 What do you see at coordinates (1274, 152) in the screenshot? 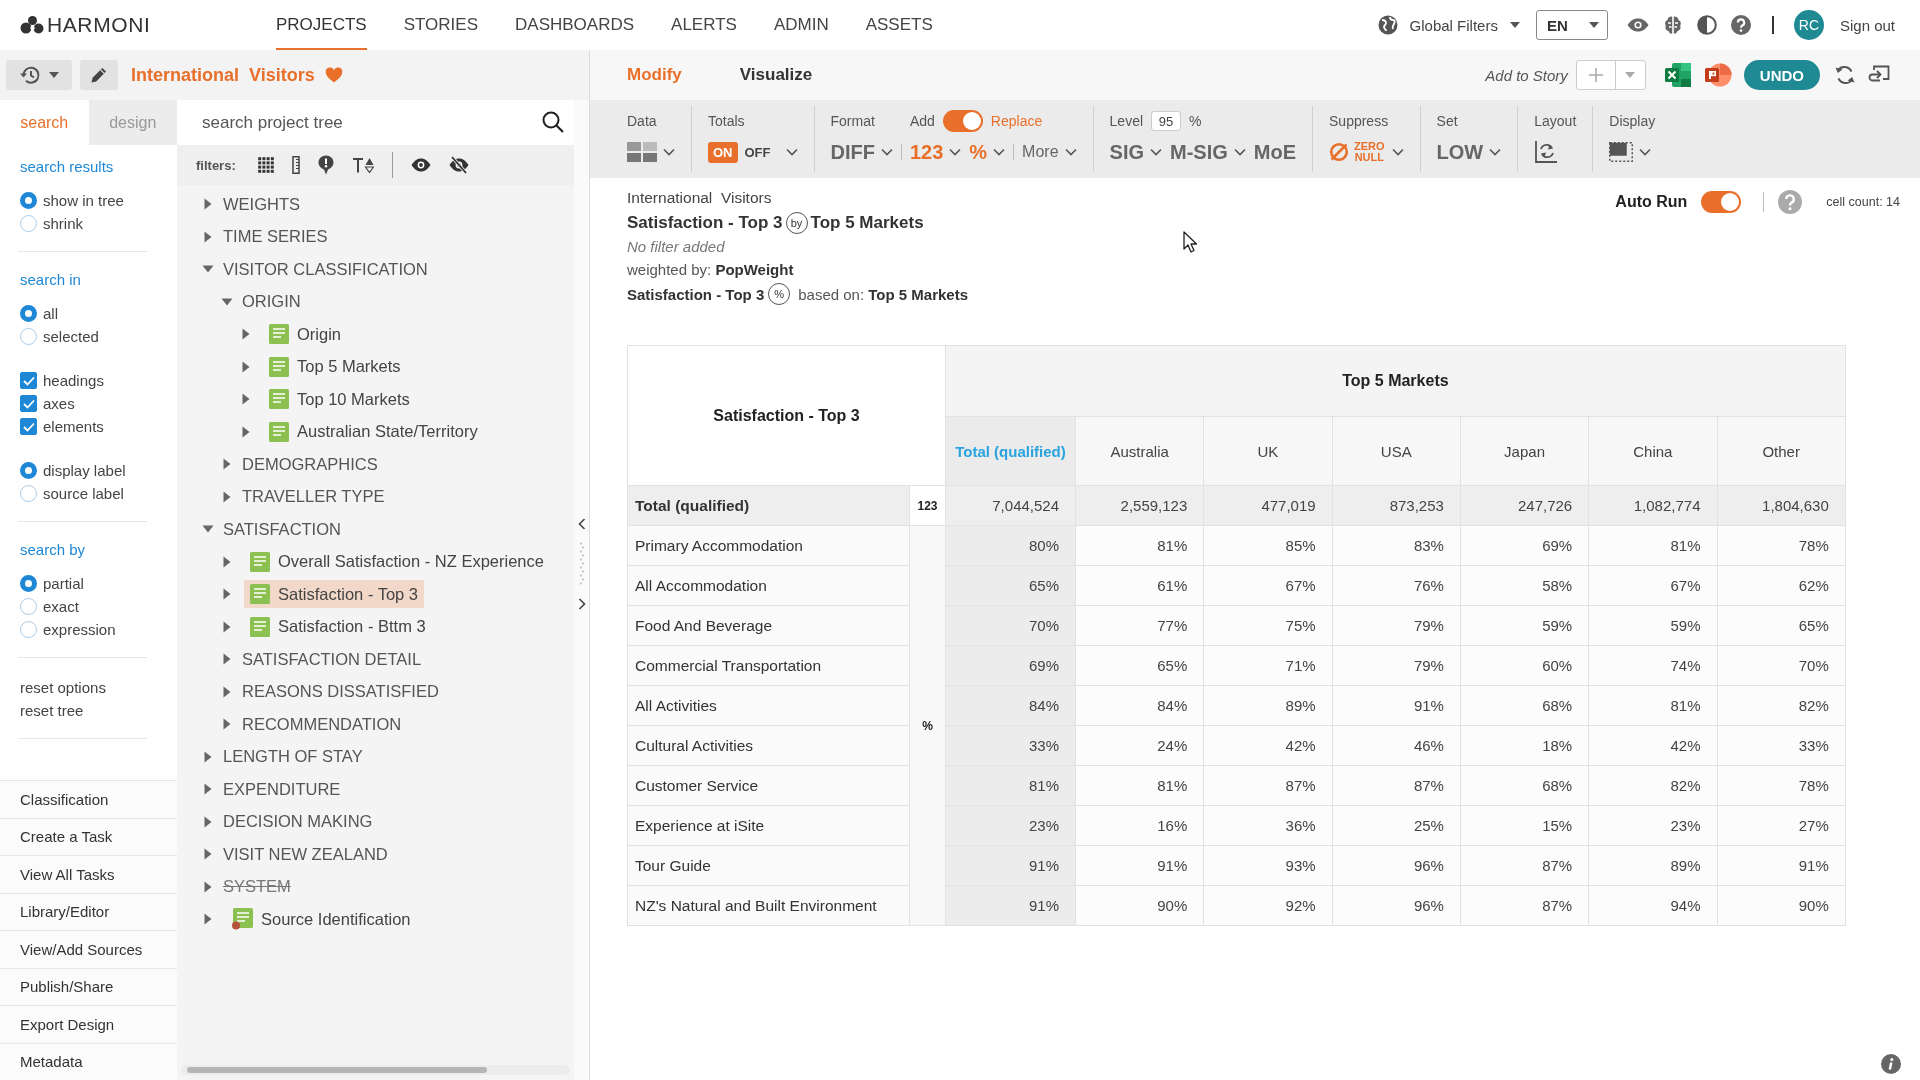
I see `test-option: MoE` at bounding box center [1274, 152].